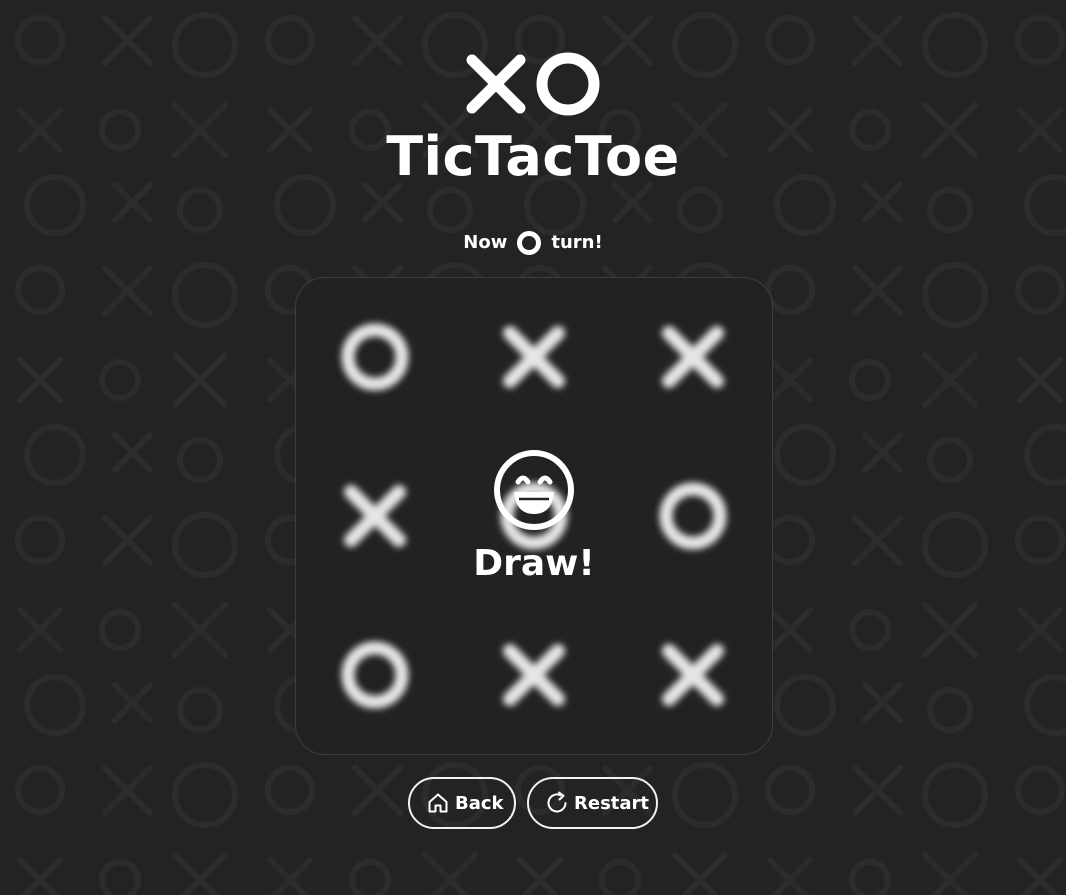 Image resolution: width=1066 pixels, height=895 pixels. I want to click on action-buttons: Back Restart, so click(533, 803).